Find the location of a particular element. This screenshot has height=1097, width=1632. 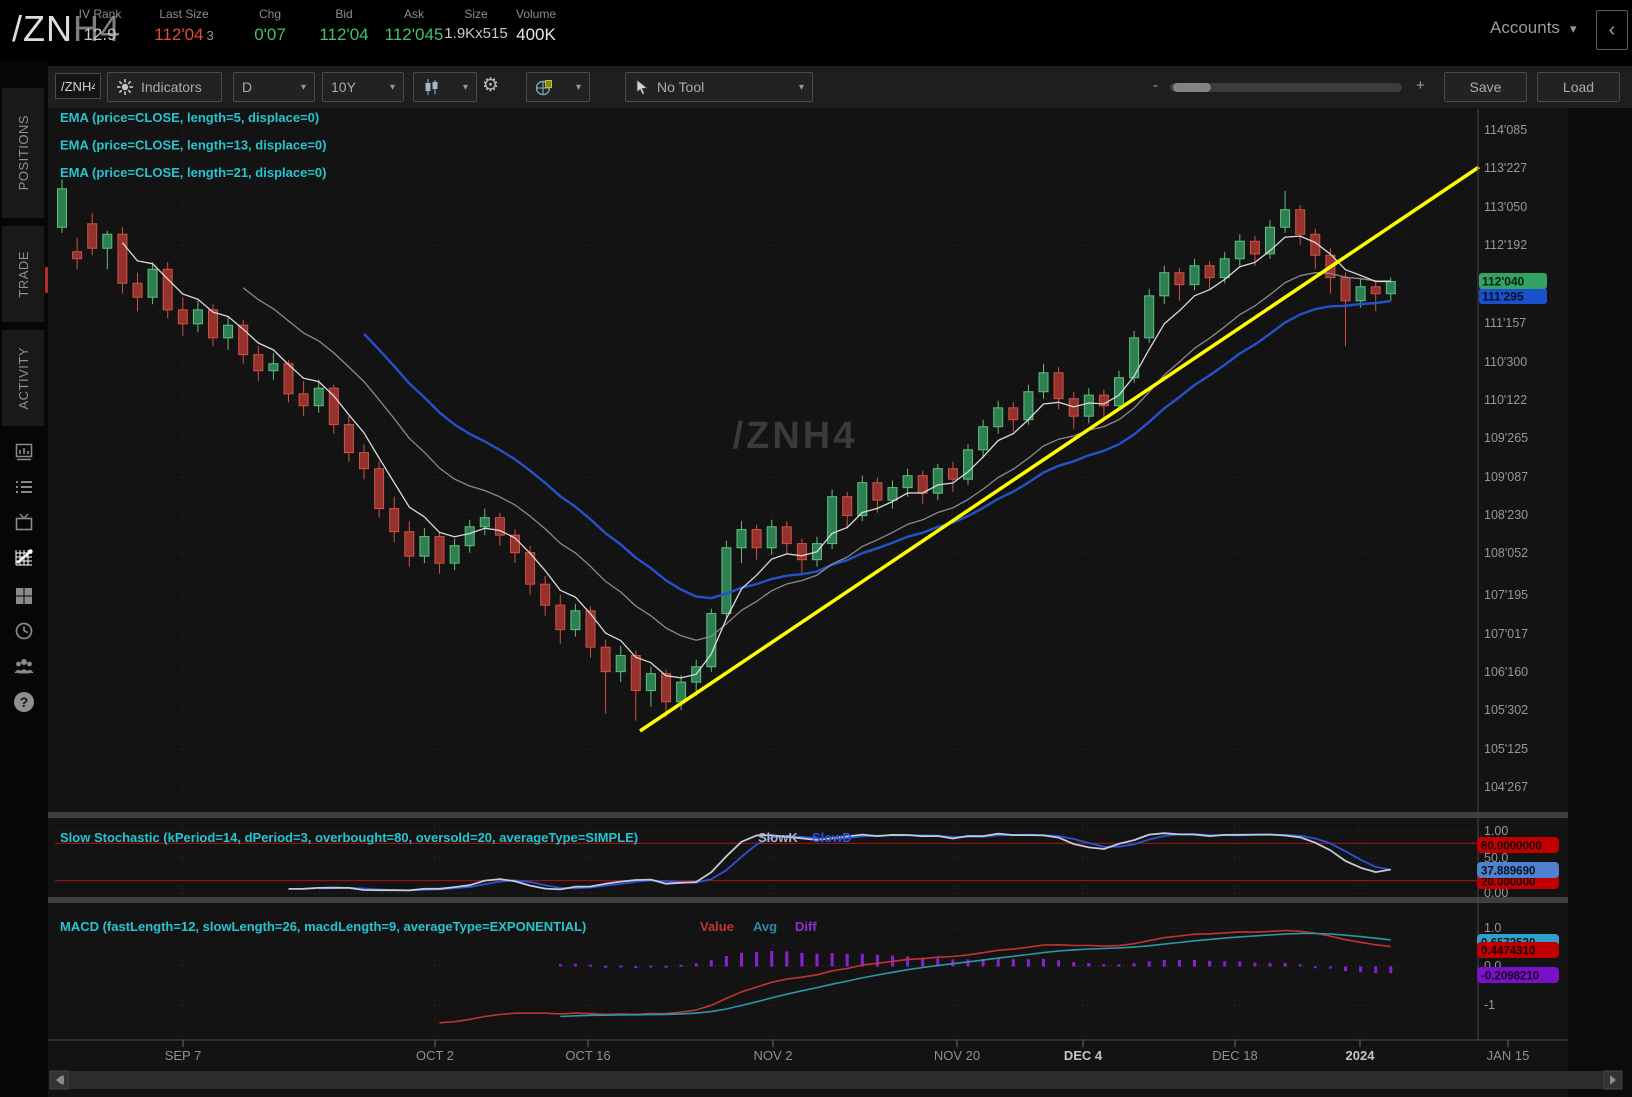

field-chg: Chg 0'07 is located at coordinates (270, 25).